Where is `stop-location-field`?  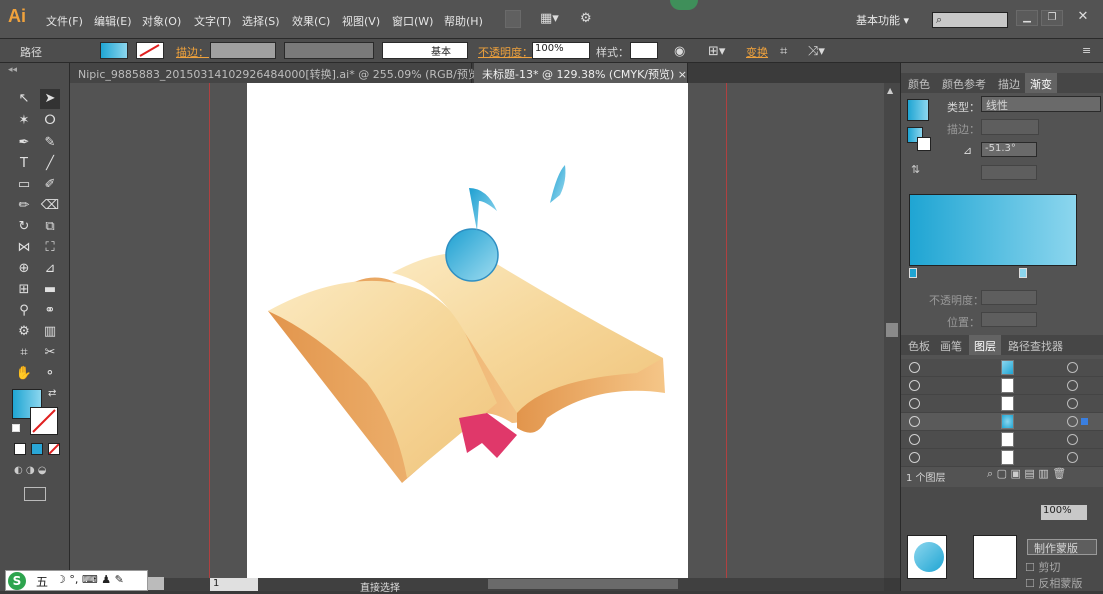
stop-location-field is located at coordinates (1009, 319).